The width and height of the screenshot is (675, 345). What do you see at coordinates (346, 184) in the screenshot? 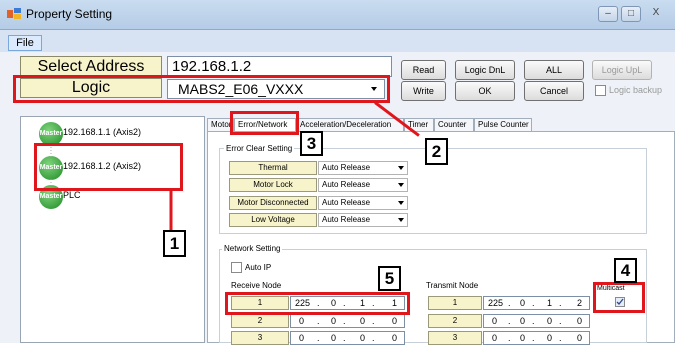
I see `motor-lock-select-value: Auto Release` at bounding box center [346, 184].